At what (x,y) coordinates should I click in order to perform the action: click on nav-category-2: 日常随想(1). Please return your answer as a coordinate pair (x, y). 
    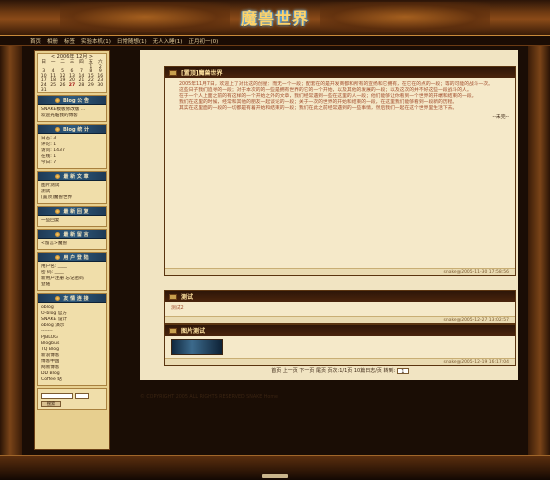
    Looking at the image, I should click on (132, 41).